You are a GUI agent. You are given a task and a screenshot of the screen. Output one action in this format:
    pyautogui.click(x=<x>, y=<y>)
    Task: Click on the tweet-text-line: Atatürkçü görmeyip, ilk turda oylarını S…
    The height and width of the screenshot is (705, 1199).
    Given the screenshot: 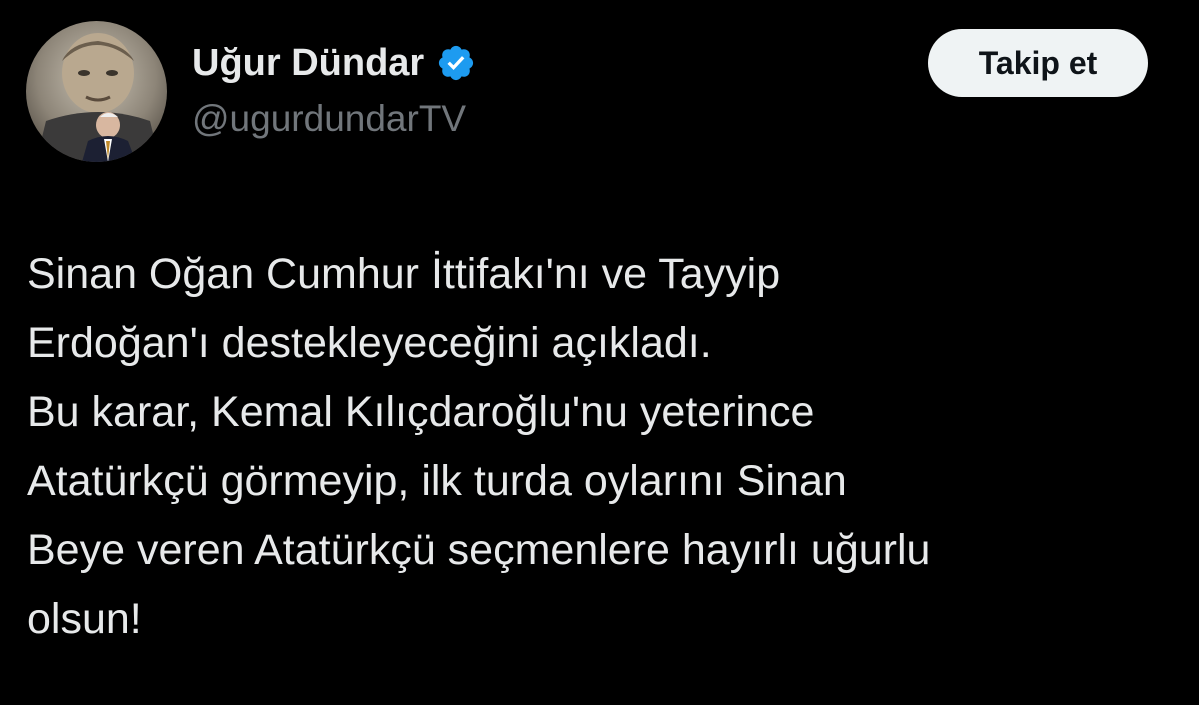 What is the action you would take?
    pyautogui.click(x=437, y=481)
    